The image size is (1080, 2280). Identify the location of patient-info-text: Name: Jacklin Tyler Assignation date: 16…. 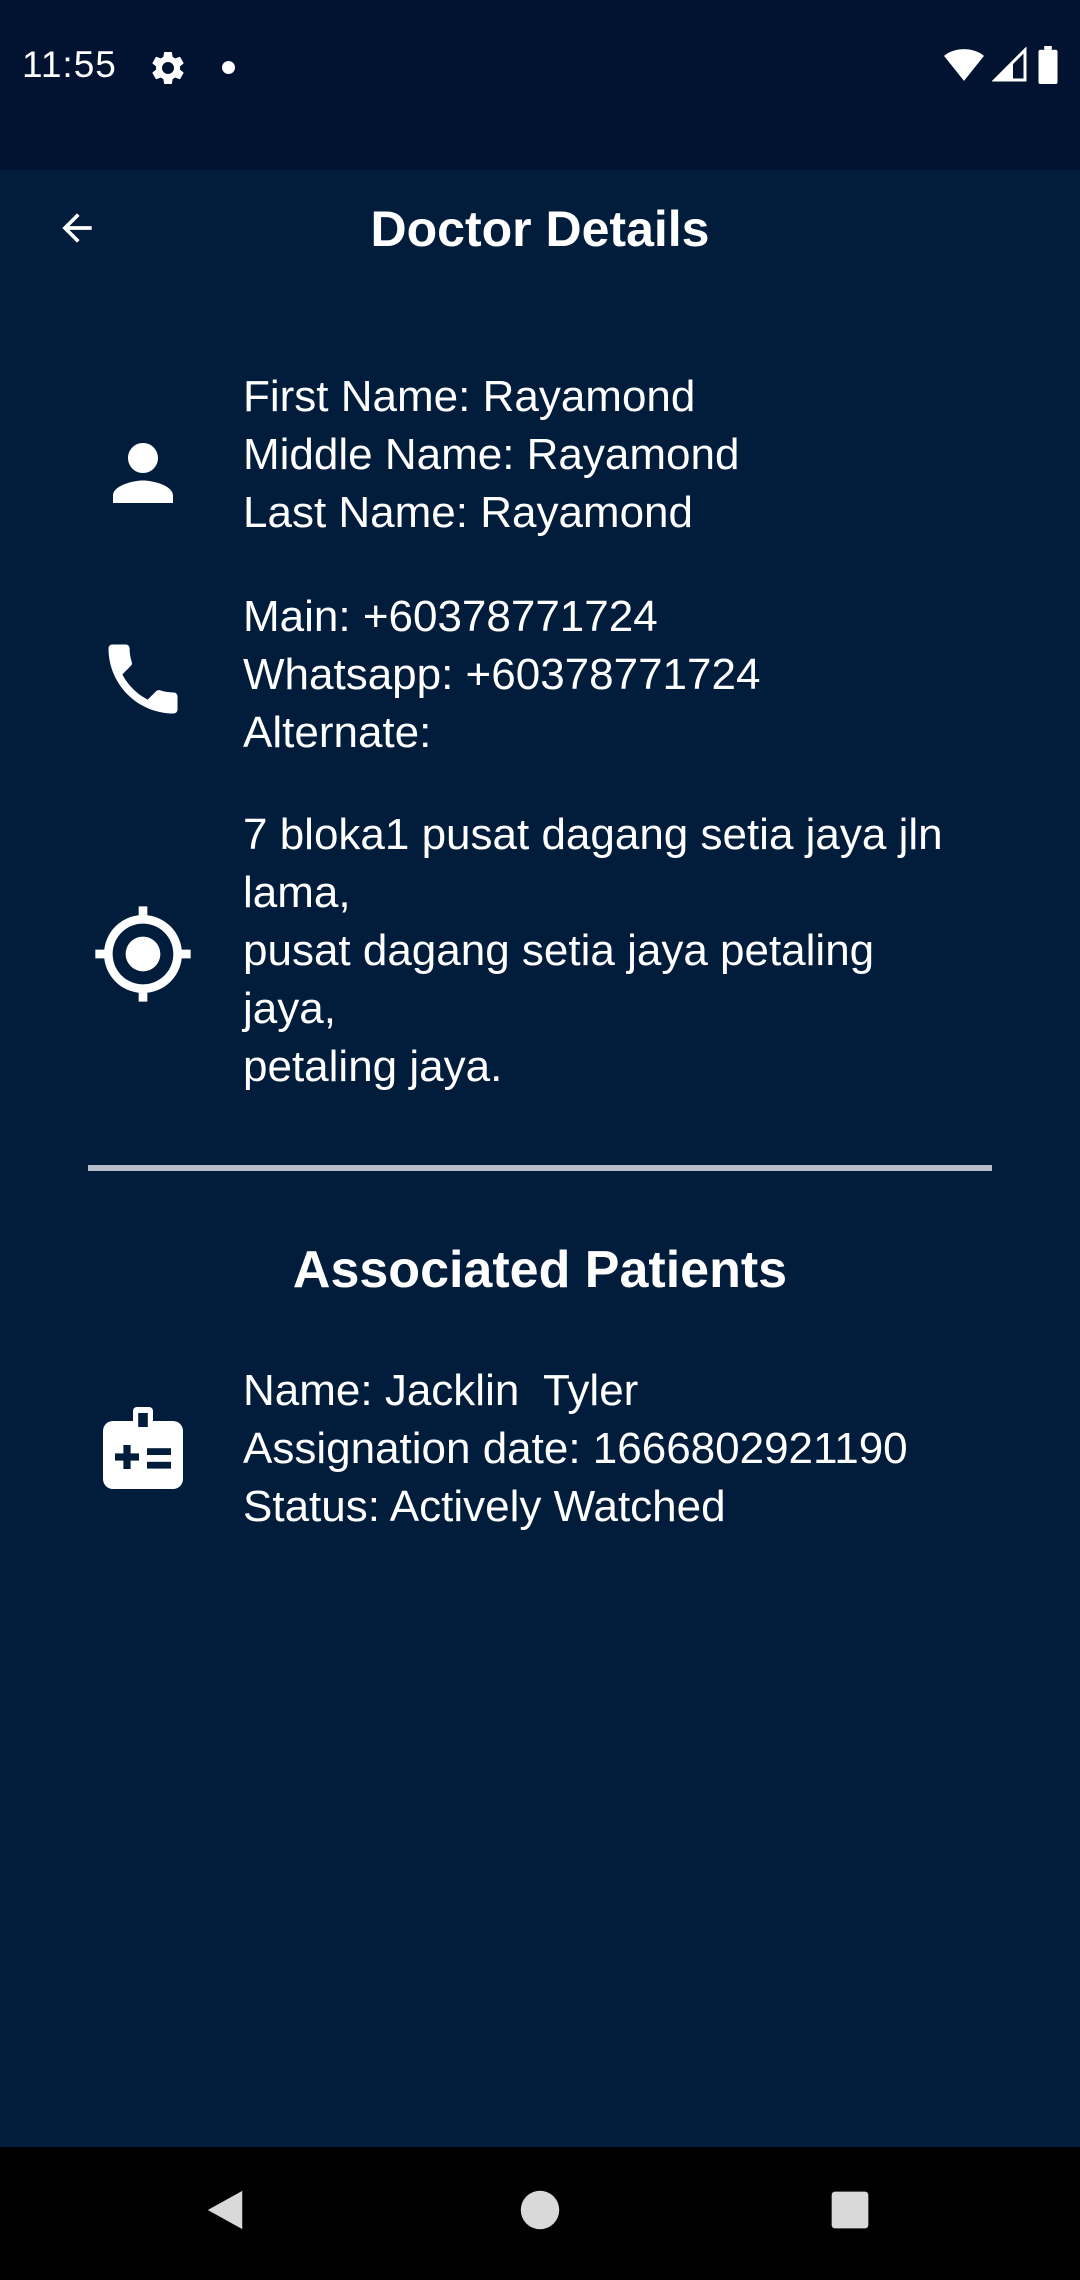
(636, 1449).